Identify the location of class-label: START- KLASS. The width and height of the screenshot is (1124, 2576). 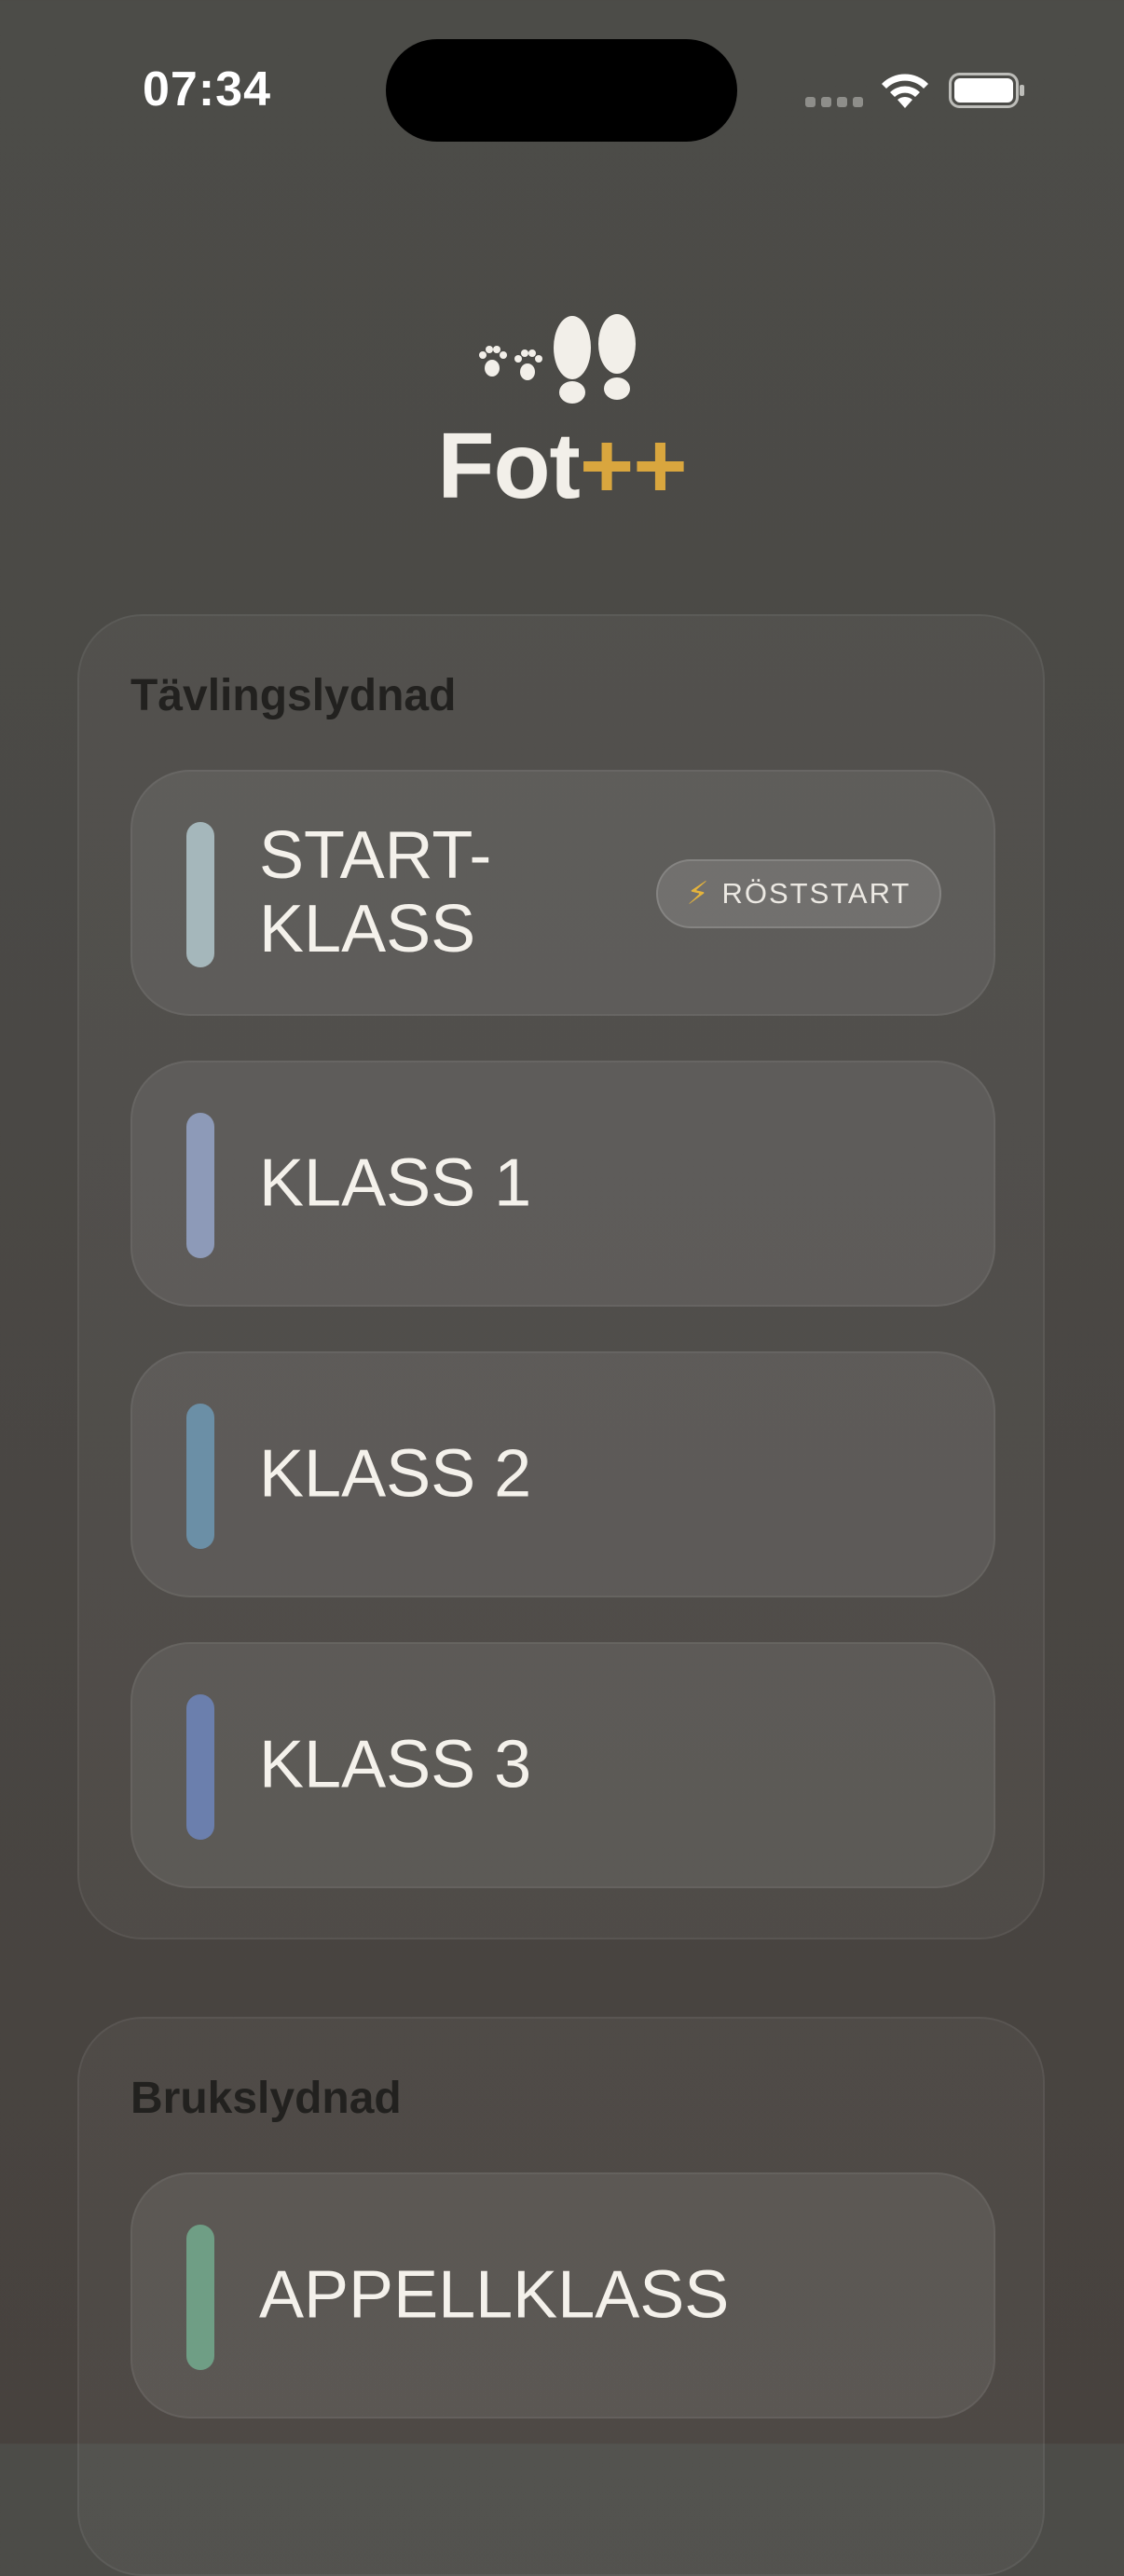
(375, 891).